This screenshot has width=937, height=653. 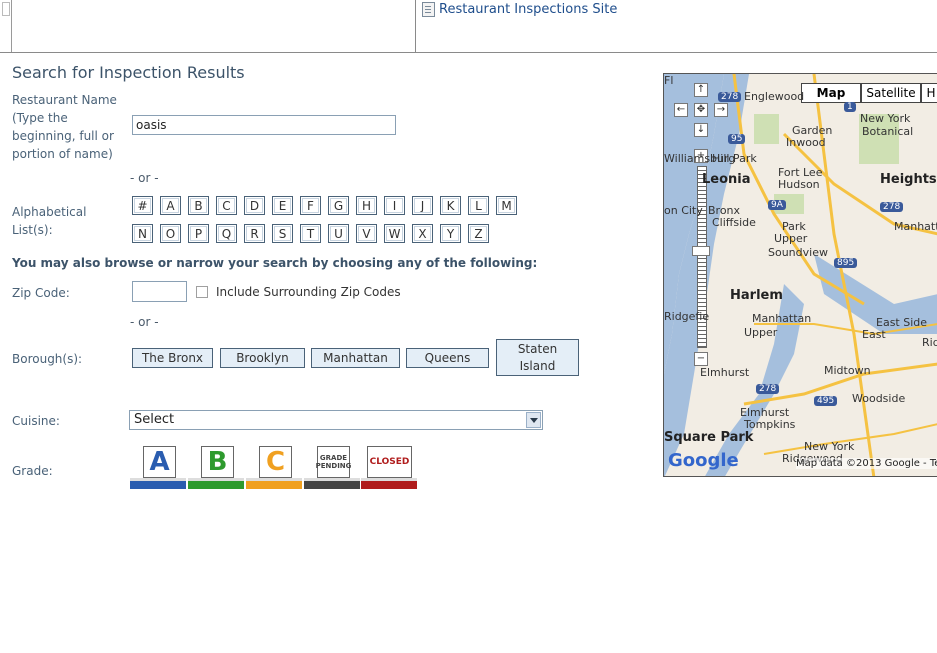 What do you see at coordinates (709, 437) in the screenshot?
I see `map-place-label: Square Park` at bounding box center [709, 437].